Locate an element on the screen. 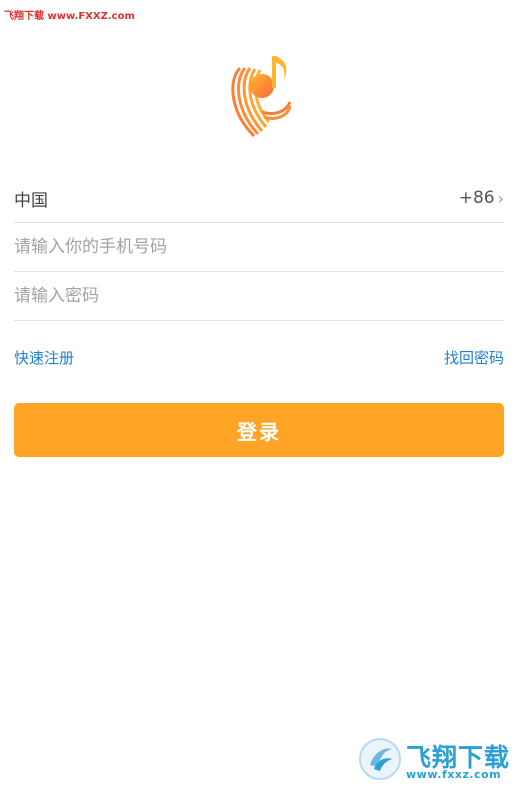 Image resolution: width=522 pixels, height=793 pixels. fxxz-logo-icon is located at coordinates (380, 759).